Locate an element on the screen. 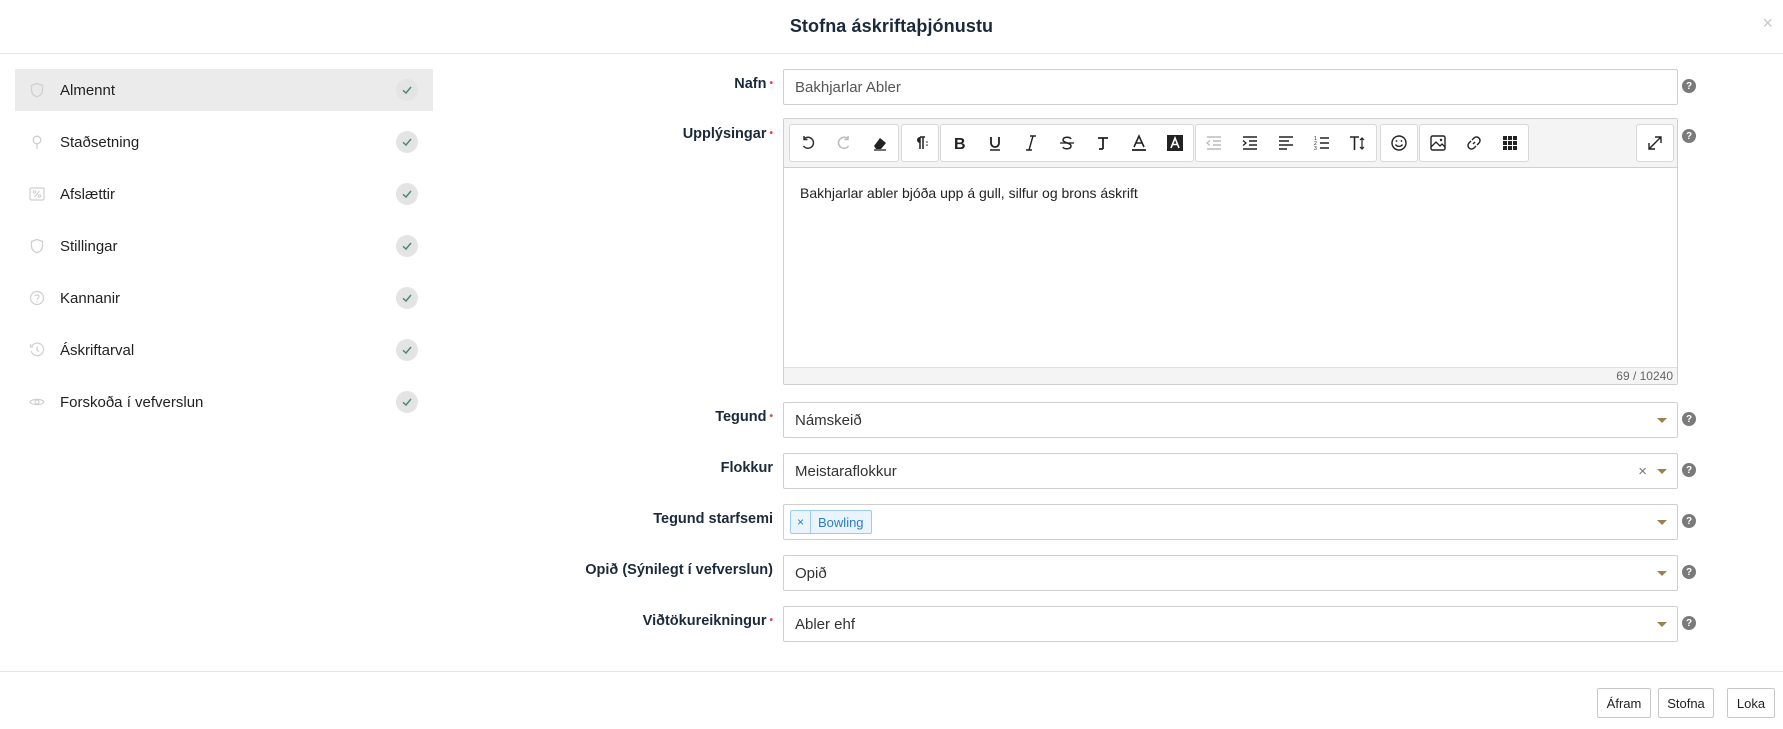 The image size is (1783, 729). eye-icon is located at coordinates (37, 402).